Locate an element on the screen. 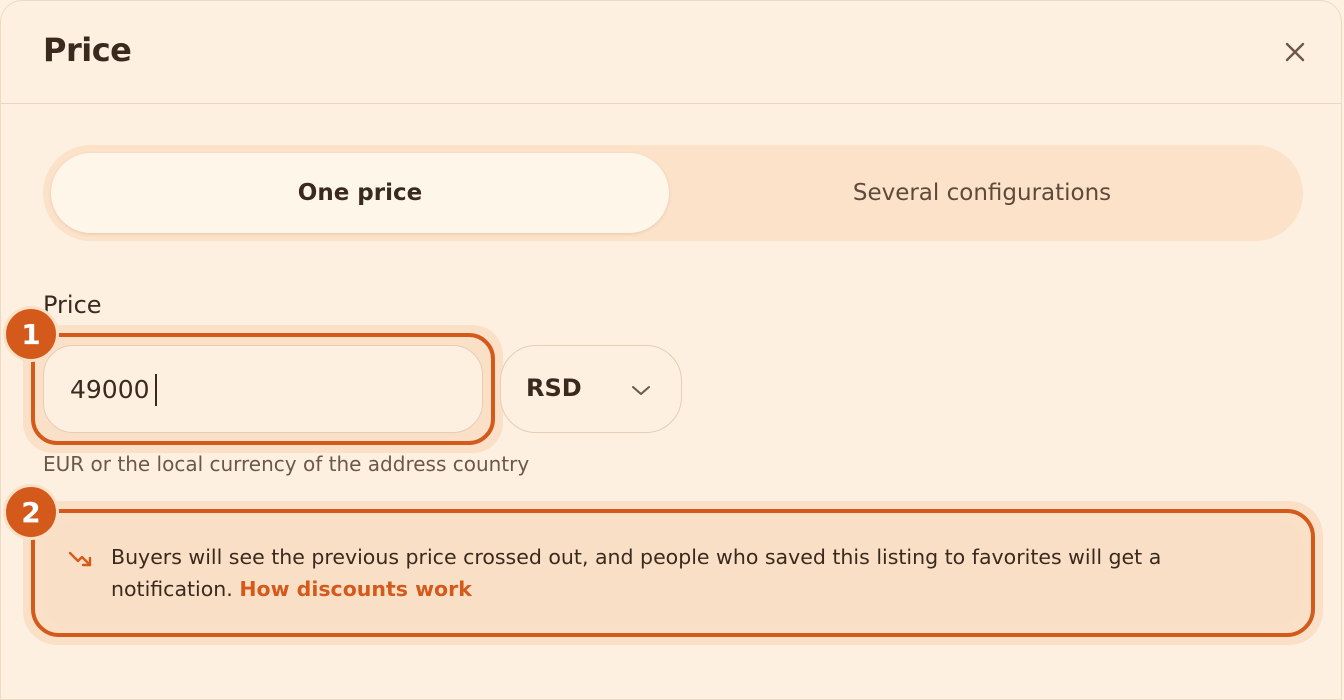 Image resolution: width=1344 pixels, height=700 pixels. annotation-badge-1: 1 is located at coordinates (31, 334).